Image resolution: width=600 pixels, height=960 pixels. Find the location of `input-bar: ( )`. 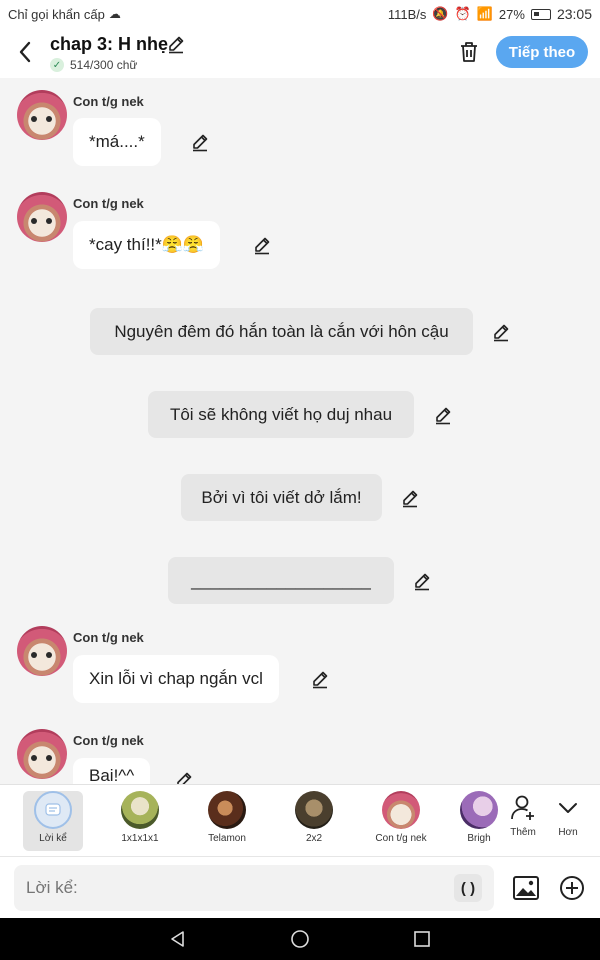

input-bar: ( ) is located at coordinates (300, 887).